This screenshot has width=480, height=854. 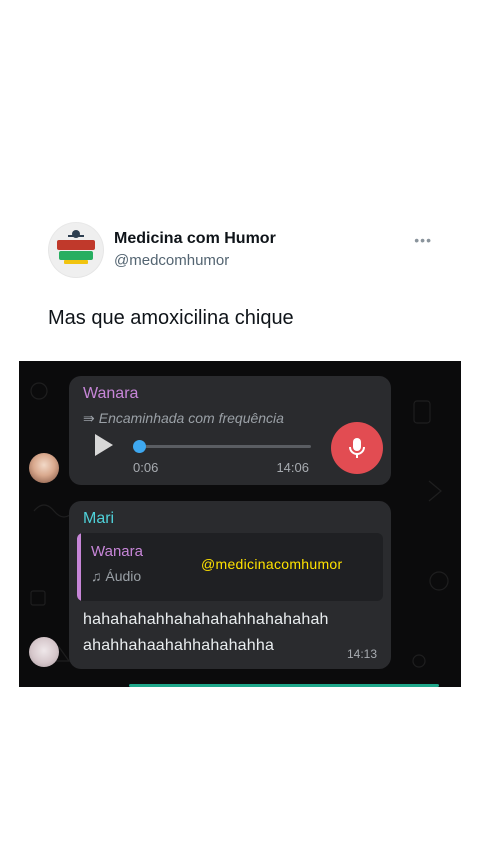 I want to click on forwarded-text: Encaminhada com frequência, so click(x=191, y=418).